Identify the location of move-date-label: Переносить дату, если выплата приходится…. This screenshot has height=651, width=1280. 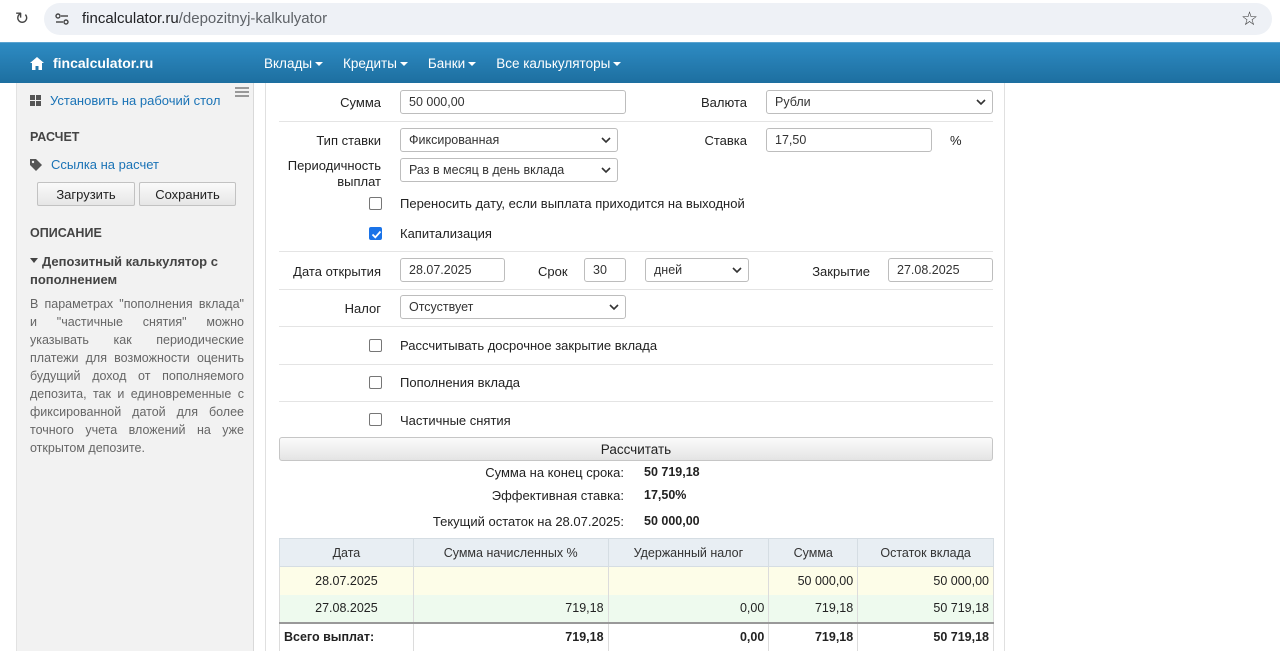
(572, 203).